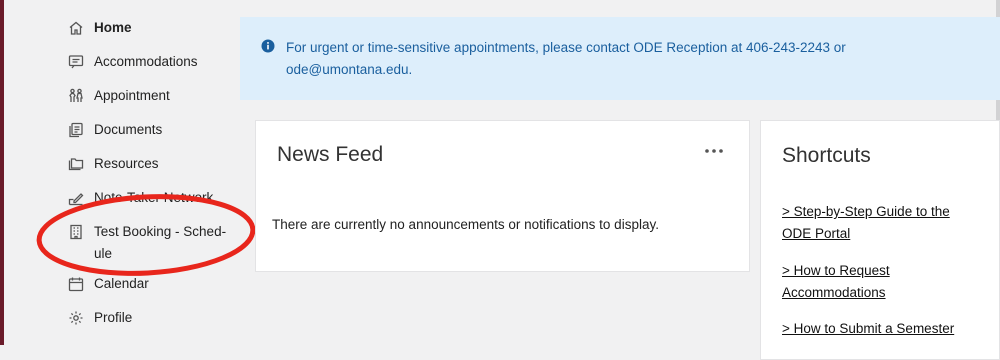 The width and height of the screenshot is (1000, 360). I want to click on sidebar-item-profile: Profile, so click(100, 318).